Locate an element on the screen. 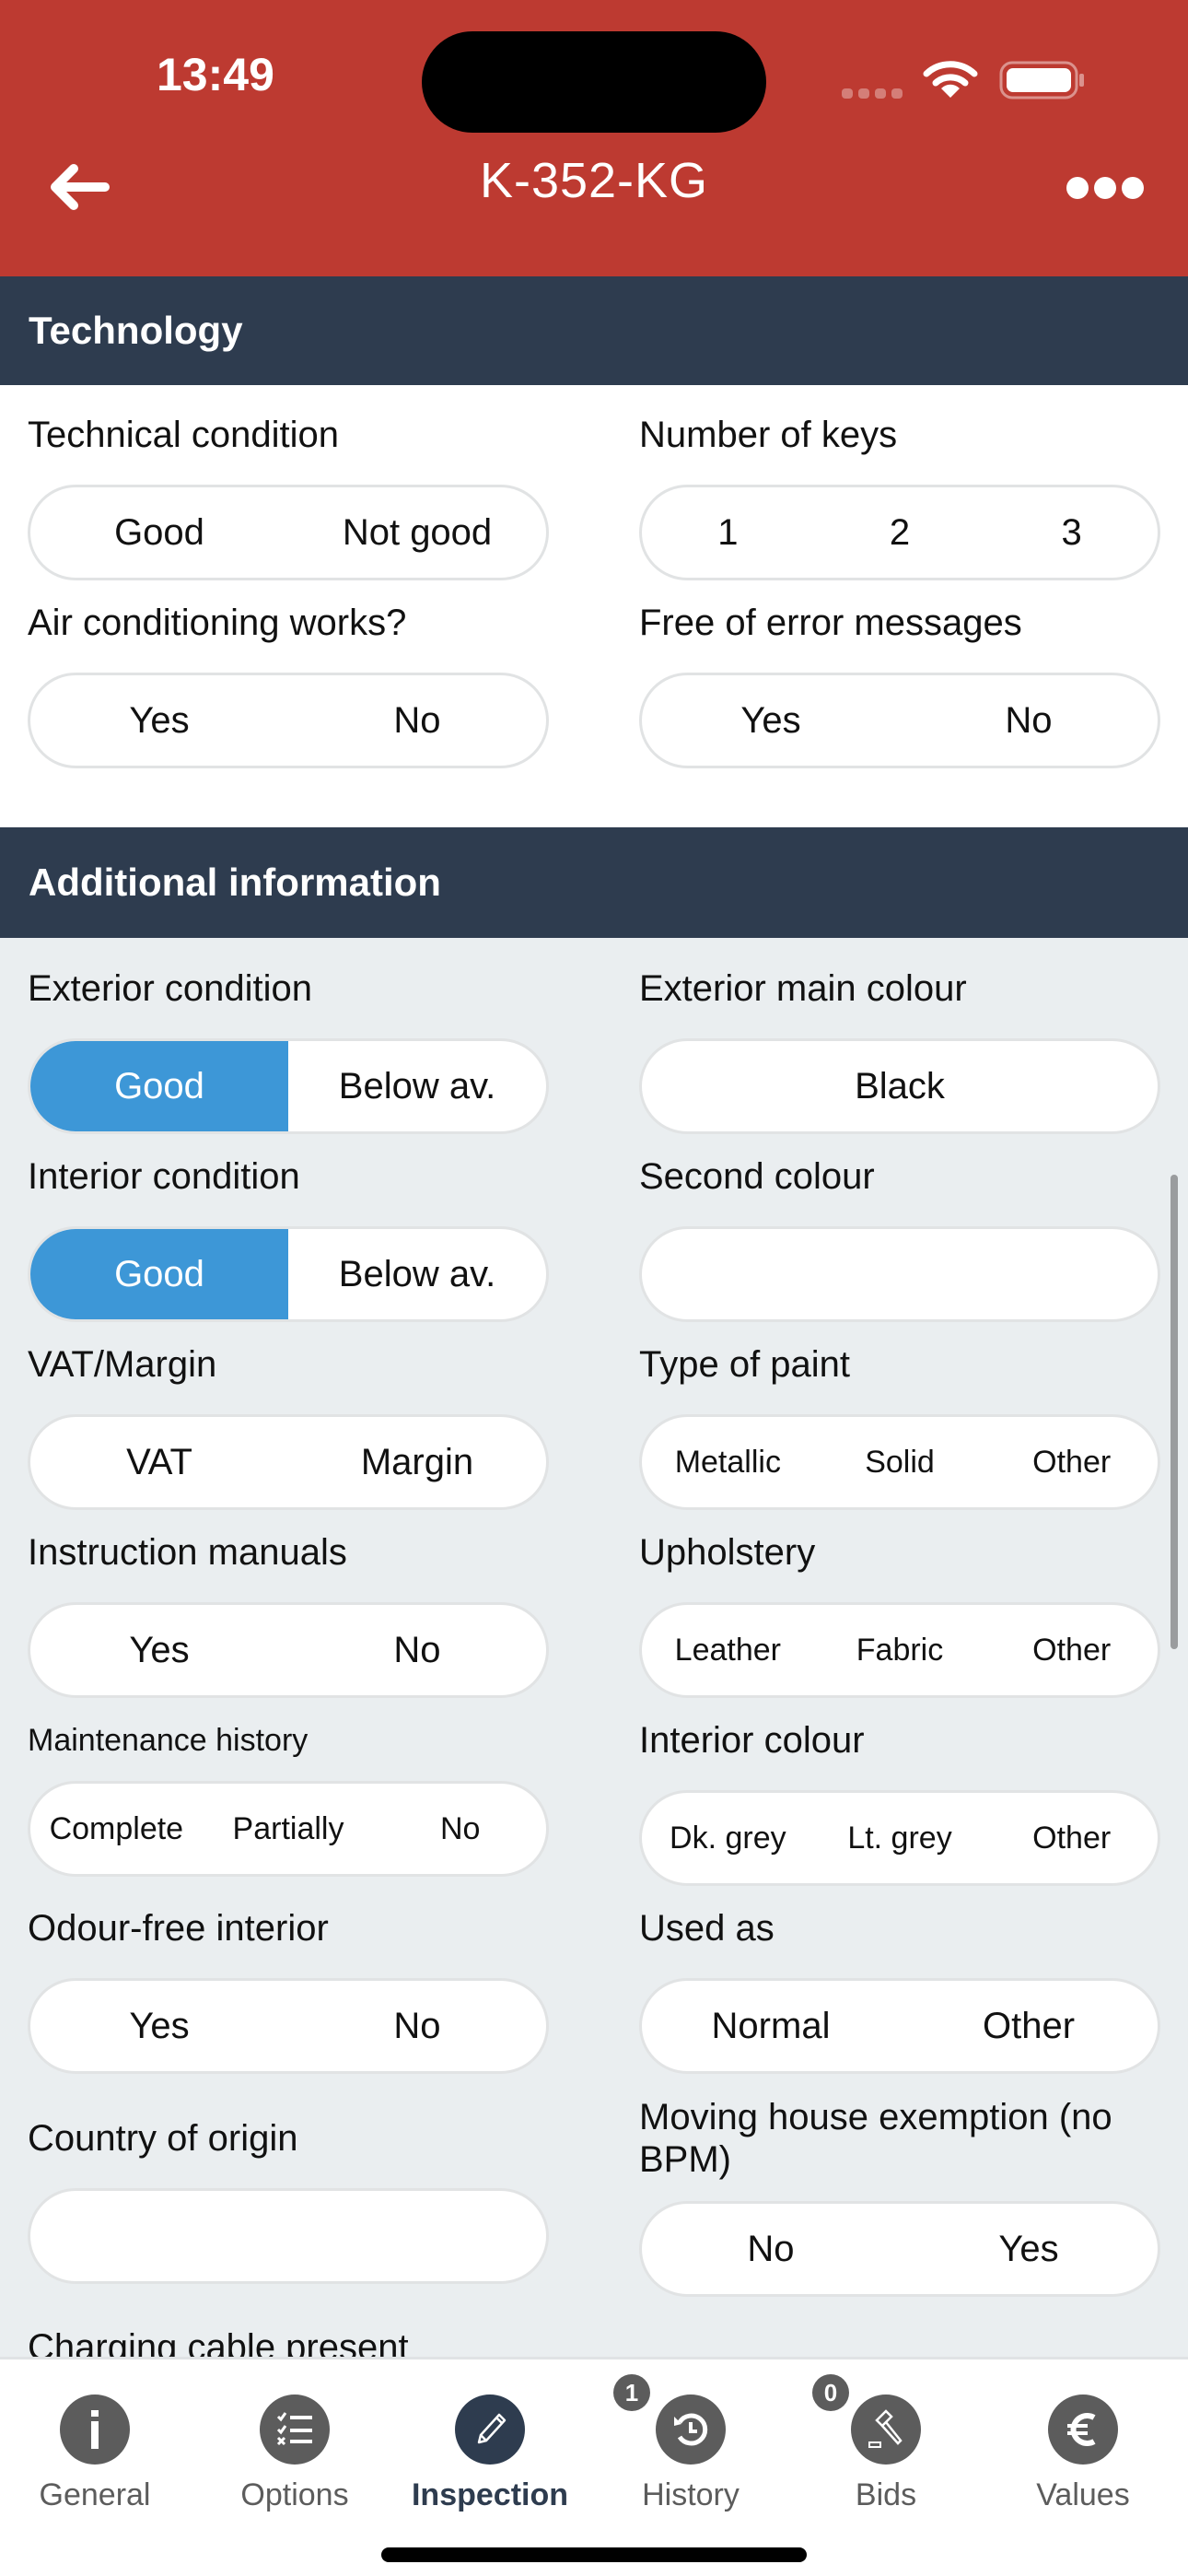  field-odour-free-interior: Odour-free interior Yes No is located at coordinates (288, 1990).